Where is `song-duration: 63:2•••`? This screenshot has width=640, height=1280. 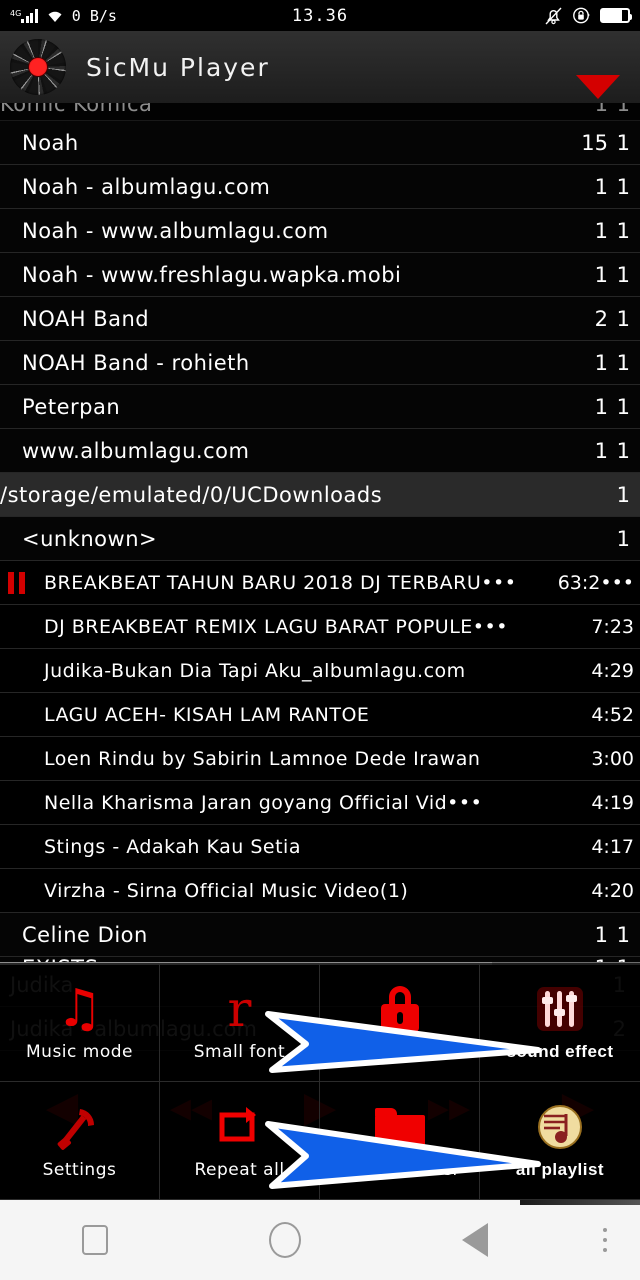
song-duration: 63:2••• is located at coordinates (595, 582).